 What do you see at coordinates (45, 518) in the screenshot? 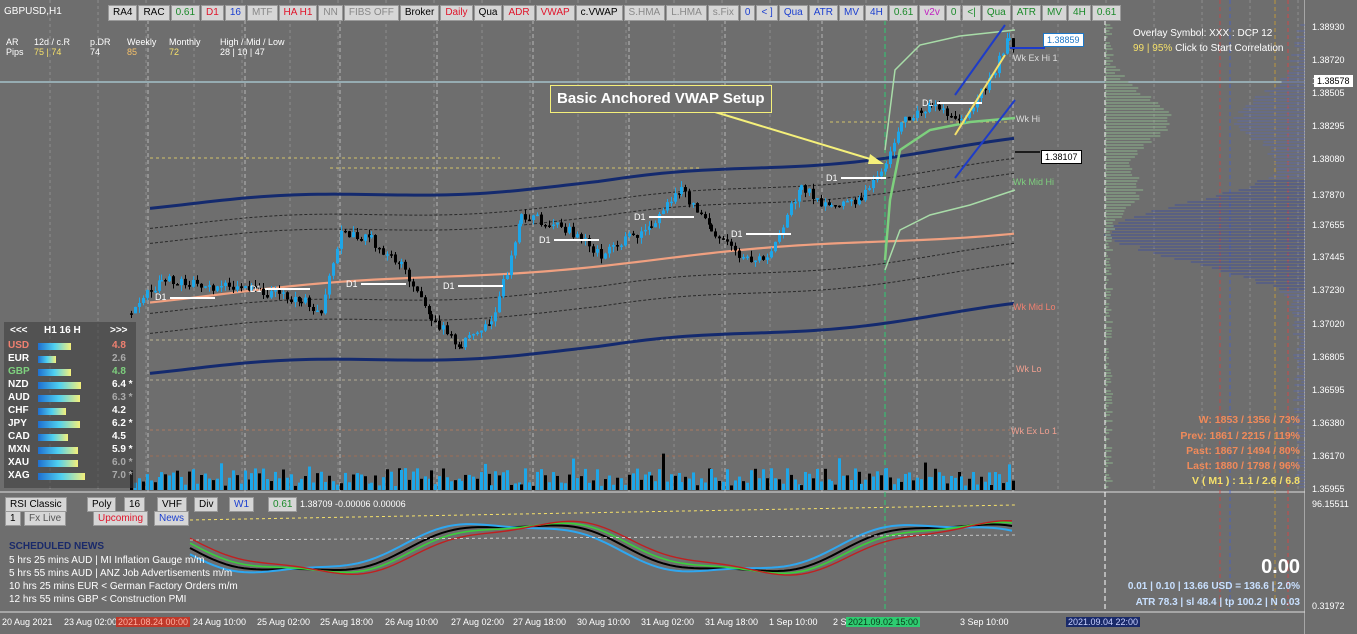
I see `news-tab: Fx Live` at bounding box center [45, 518].